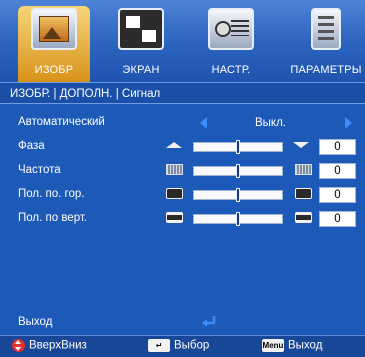 The width and height of the screenshot is (365, 357). I want to click on help-select: ↵ Выбор, so click(178, 345).